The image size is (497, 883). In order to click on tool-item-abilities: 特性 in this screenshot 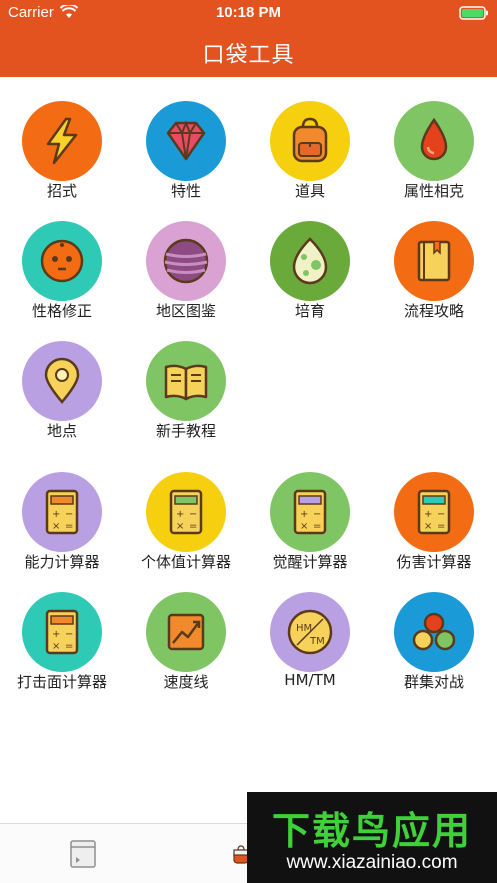, I will do `click(186, 138)`.